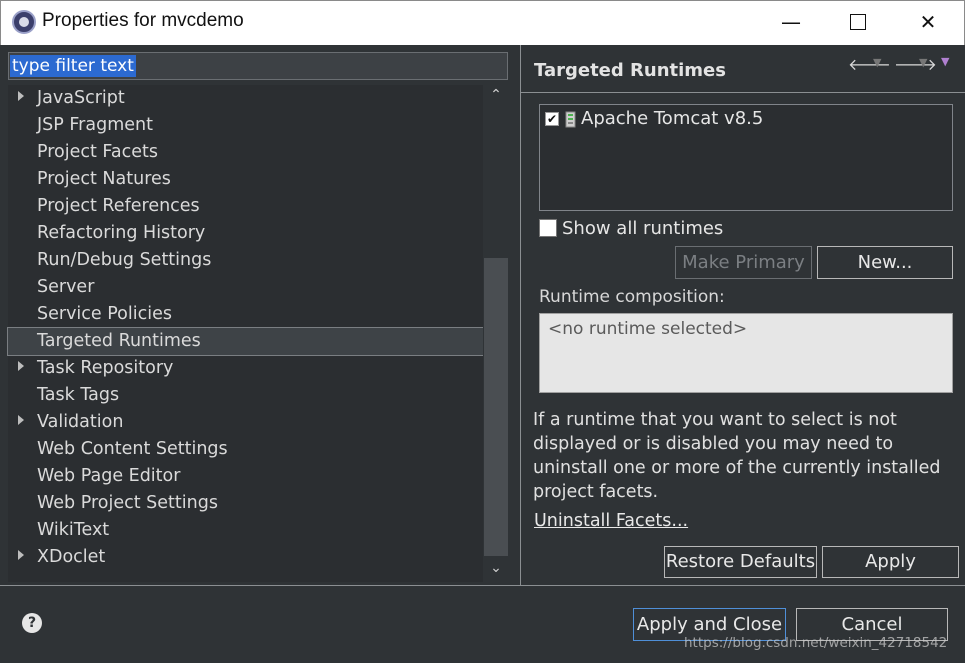  What do you see at coordinates (245, 341) in the screenshot?
I see `tree-item: Targeted Runtimes` at bounding box center [245, 341].